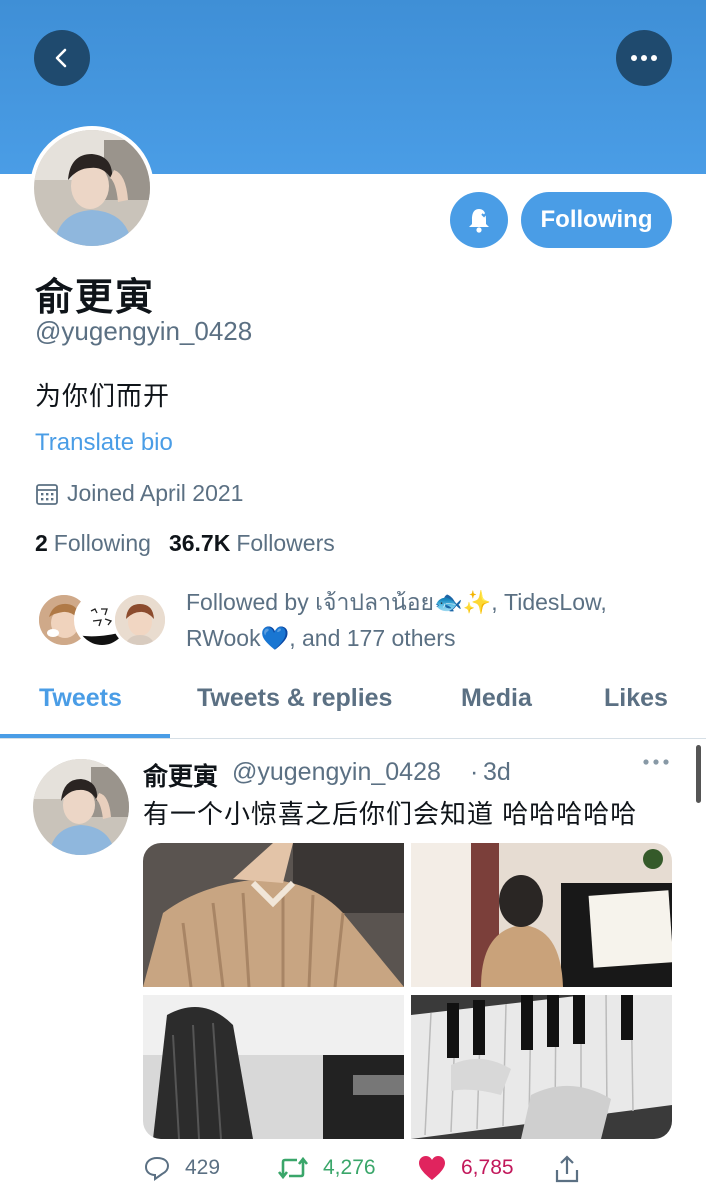  I want to click on translate-bio-link: Translate bio, so click(104, 443).